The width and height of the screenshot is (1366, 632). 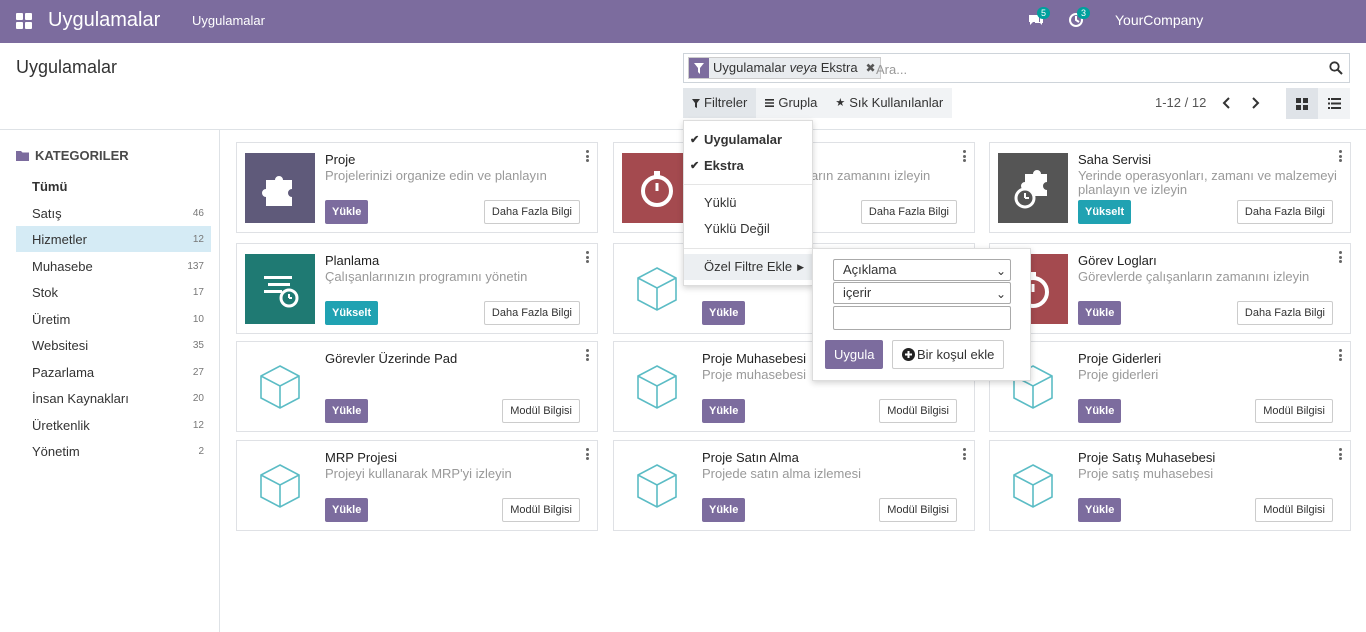 What do you see at coordinates (1079, 18) in the screenshot?
I see `activities-icon: 3` at bounding box center [1079, 18].